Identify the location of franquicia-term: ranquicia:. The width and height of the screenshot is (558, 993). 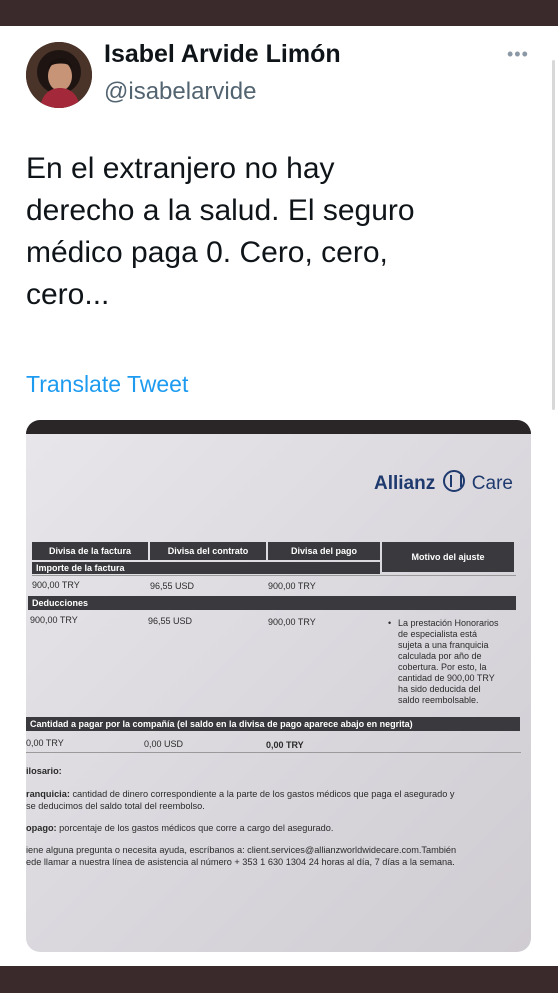
(48, 794).